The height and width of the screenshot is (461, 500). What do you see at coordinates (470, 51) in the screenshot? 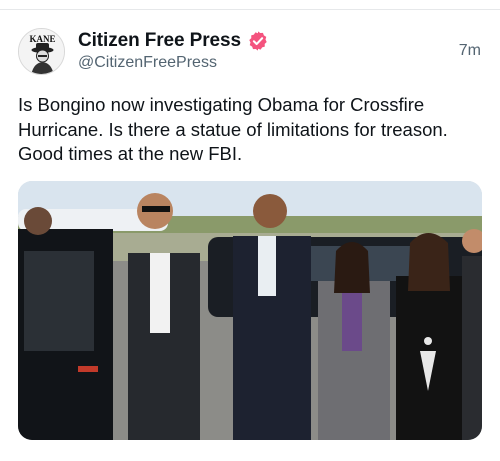
I see `timestamp: 7m` at bounding box center [470, 51].